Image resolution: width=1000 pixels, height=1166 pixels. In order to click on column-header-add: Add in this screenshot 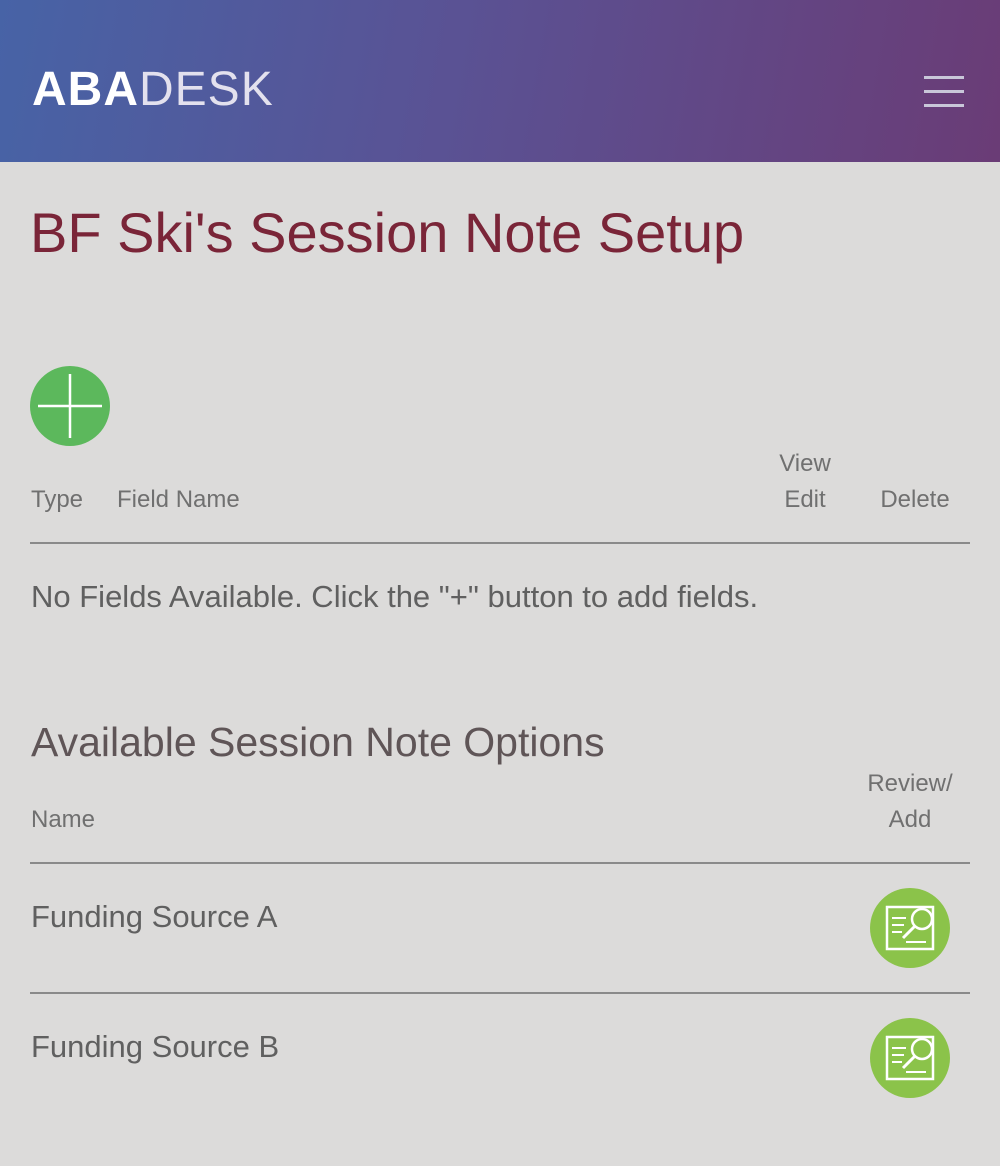, I will do `click(910, 819)`.